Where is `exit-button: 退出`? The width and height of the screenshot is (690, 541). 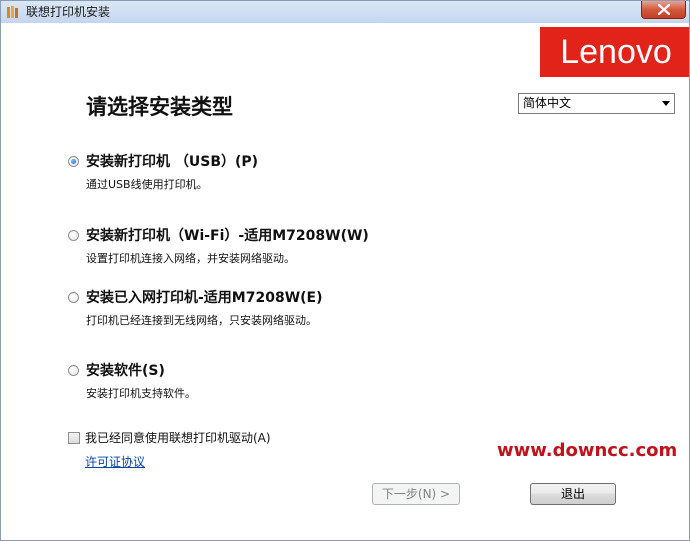 exit-button: 退出 is located at coordinates (573, 494).